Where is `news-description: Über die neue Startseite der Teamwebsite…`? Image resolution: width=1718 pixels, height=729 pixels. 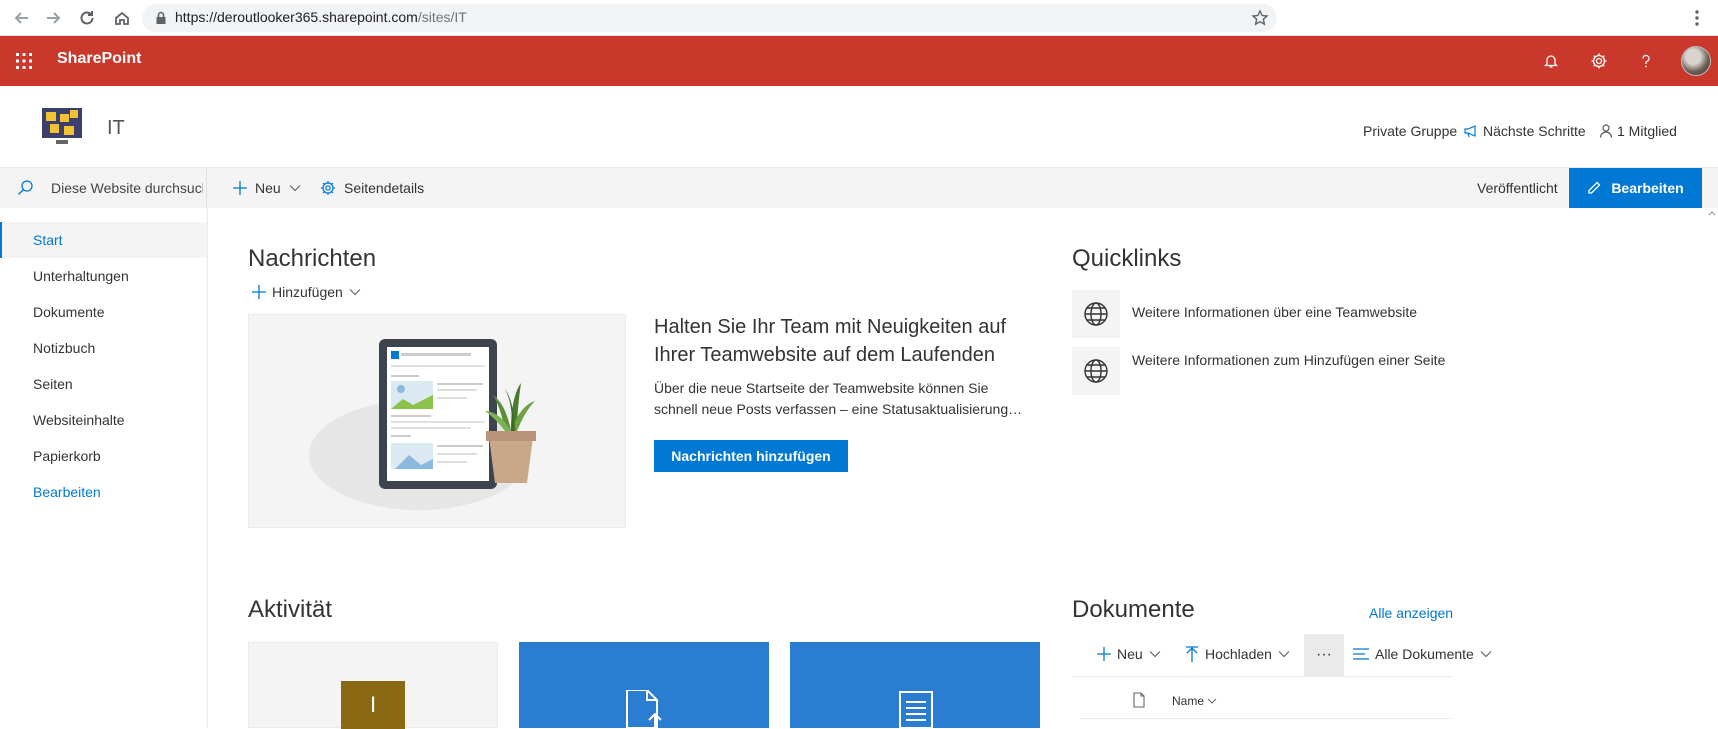 news-description: Über die neue Startseite der Teamwebsite… is located at coordinates (838, 398).